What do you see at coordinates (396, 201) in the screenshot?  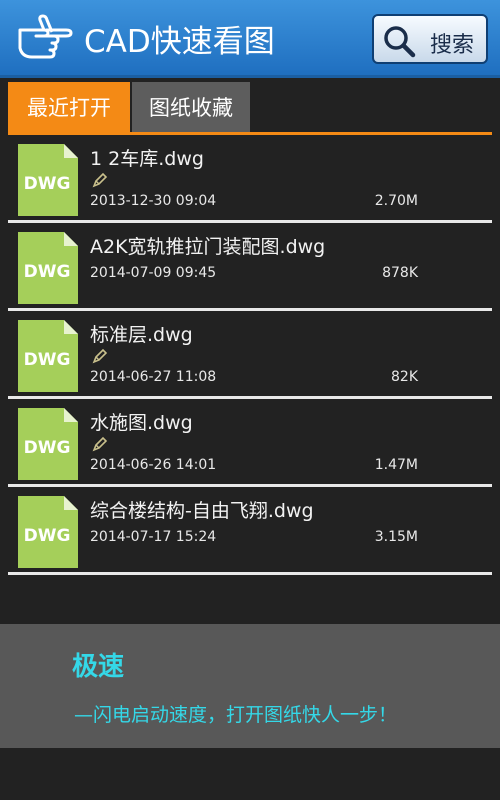 I see `file-size: 2.70M` at bounding box center [396, 201].